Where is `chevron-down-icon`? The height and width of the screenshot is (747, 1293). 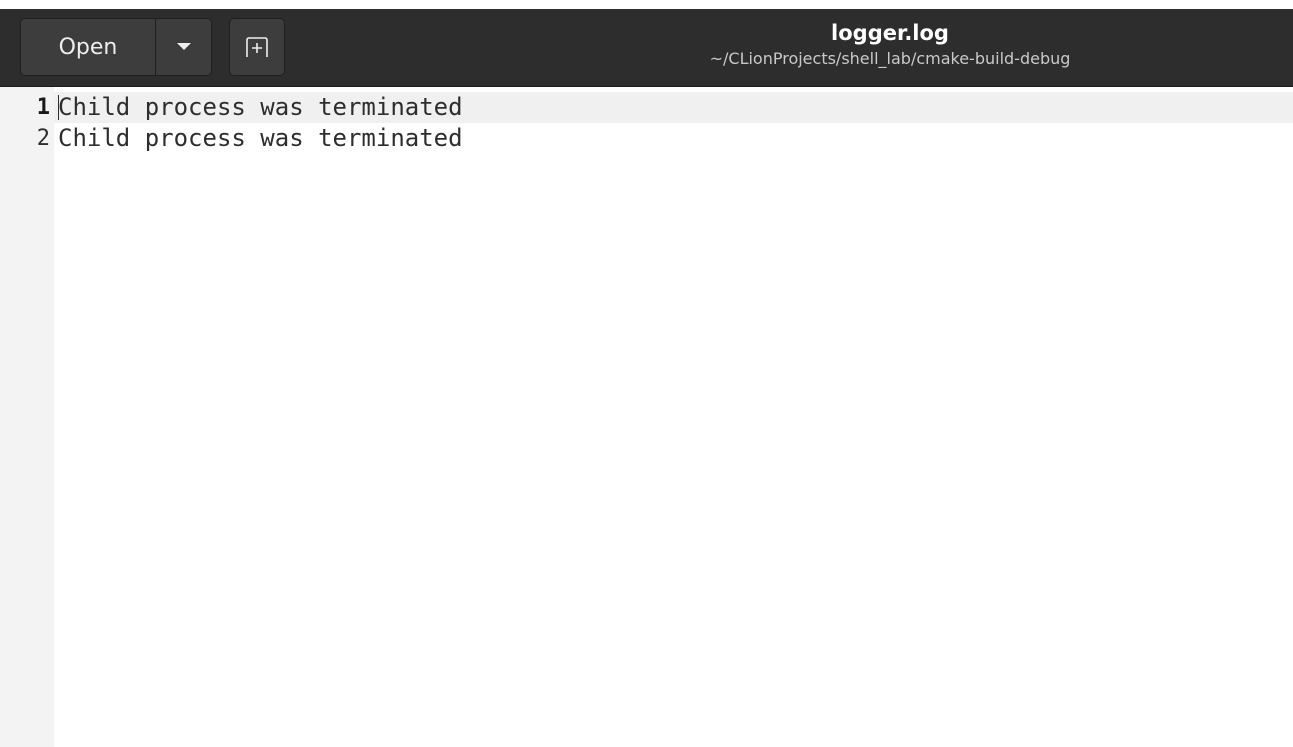
chevron-down-icon is located at coordinates (183, 46).